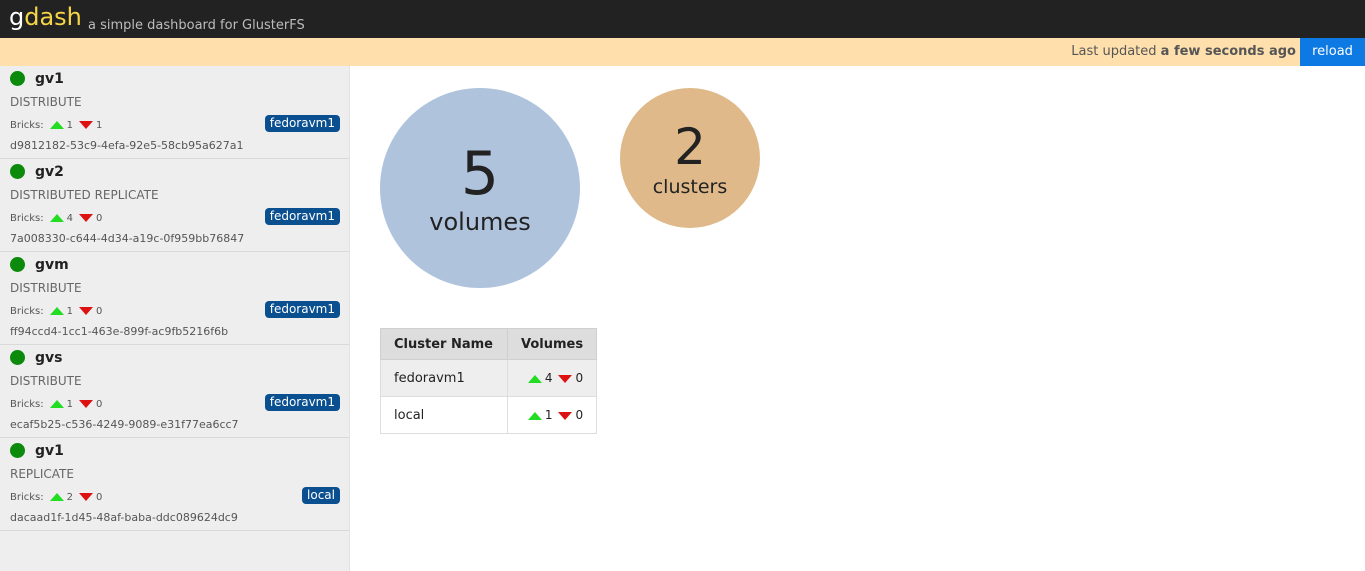 The width and height of the screenshot is (1365, 571). I want to click on cluster-badge: local, so click(321, 495).